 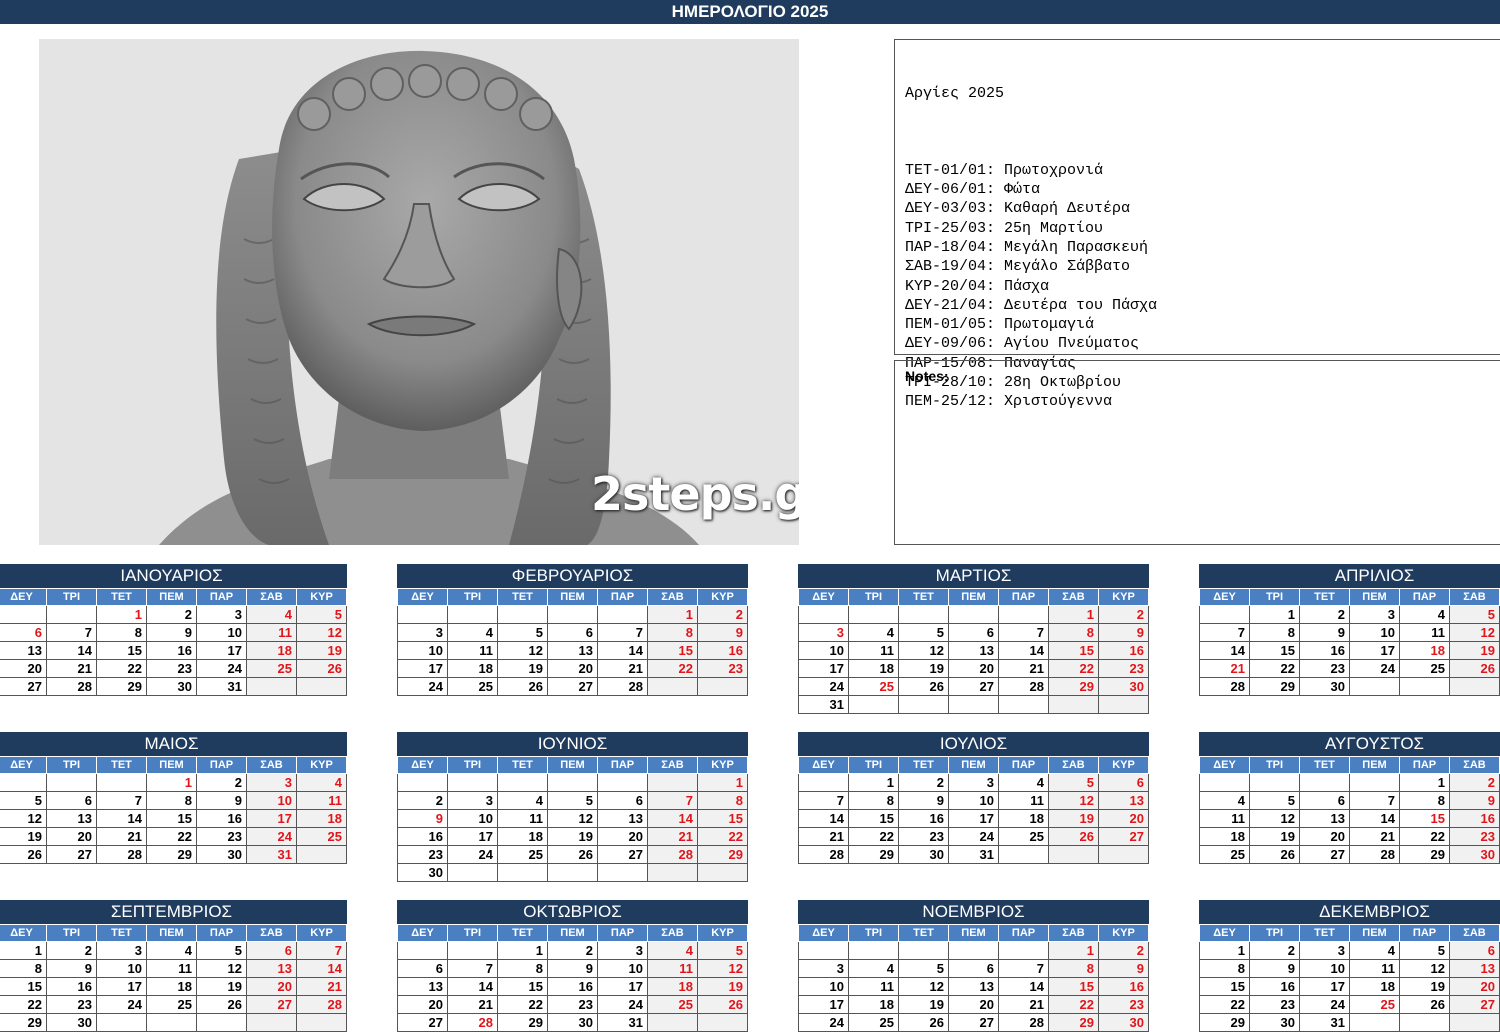 I want to click on holidays-title: Αργίες 2025, so click(x=1202, y=93).